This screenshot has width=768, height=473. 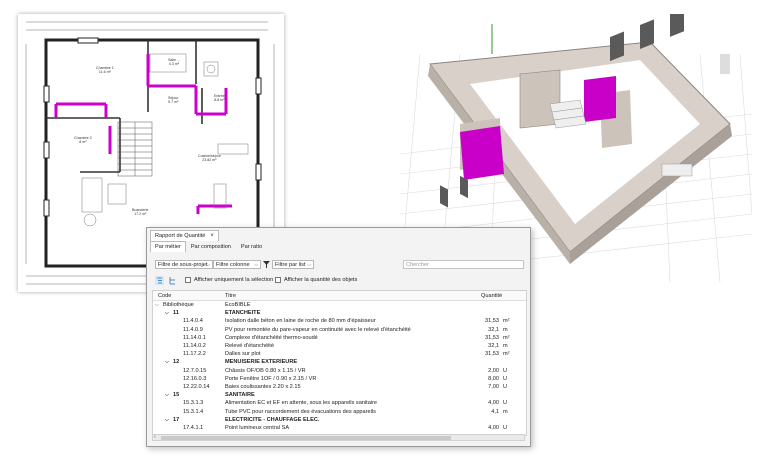 I want to click on room-label: Cuisine/séjour 23.82 m², so click(x=209, y=158).